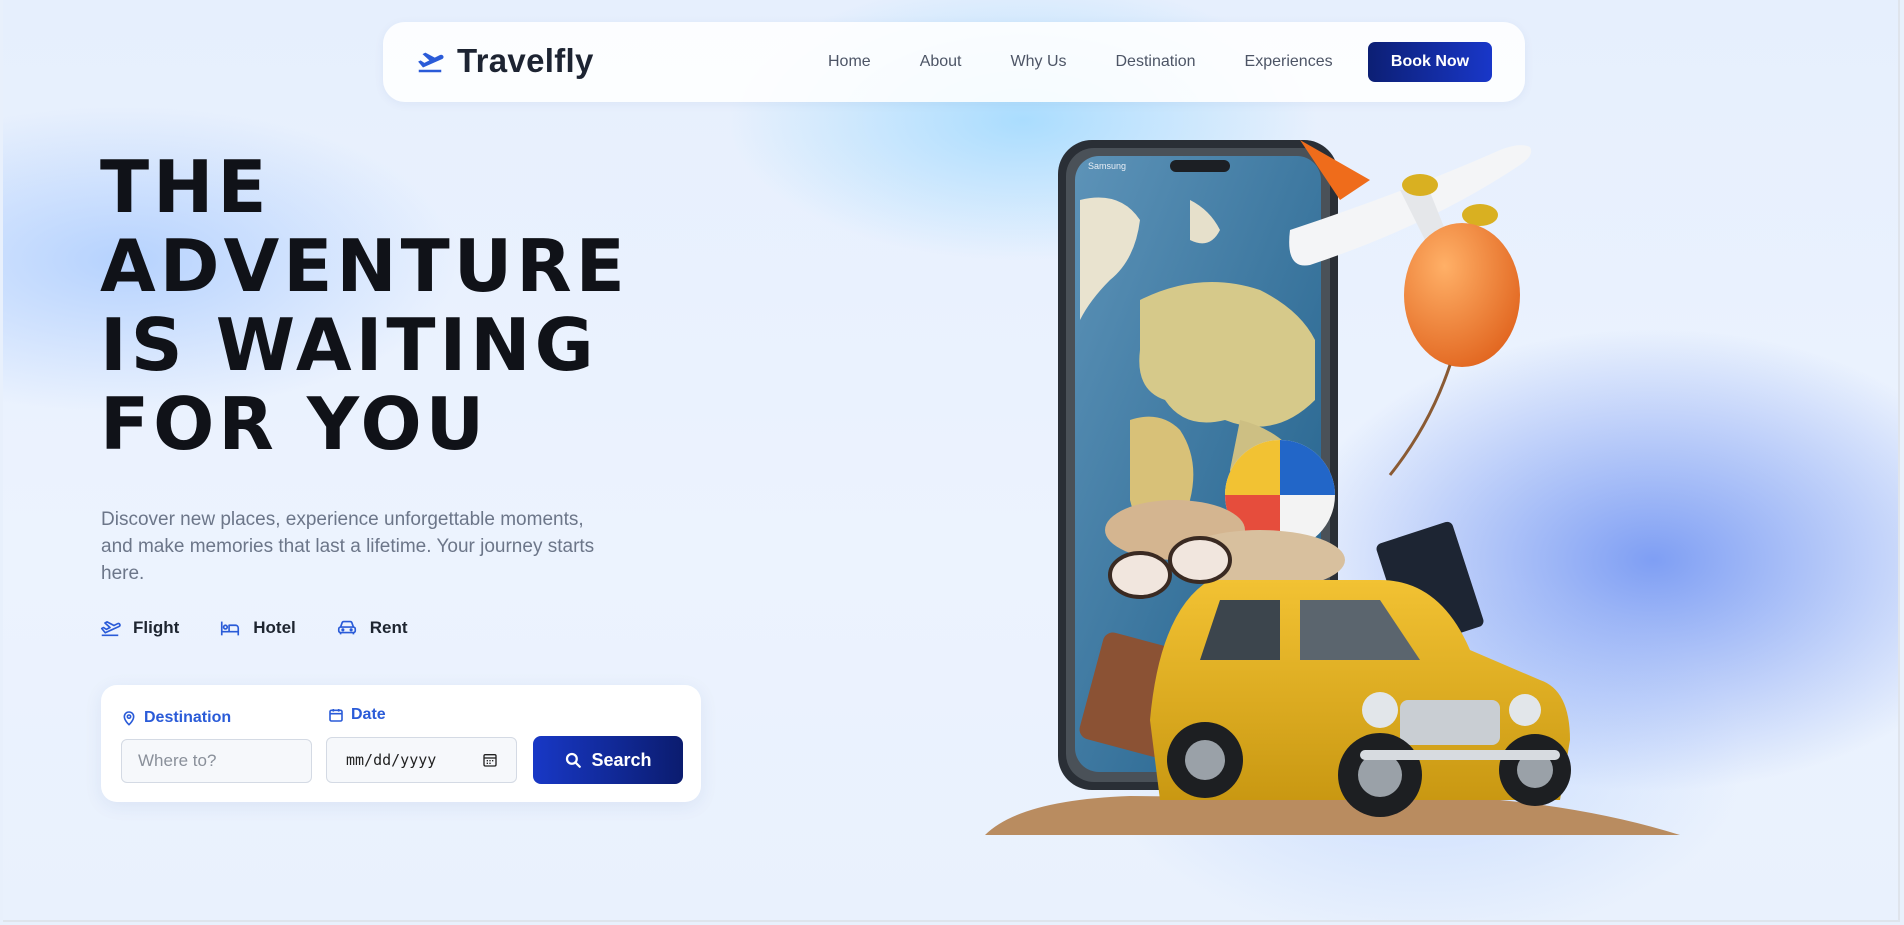  Describe the element at coordinates (849, 62) in the screenshot. I see `nav-link-home: Home` at that location.